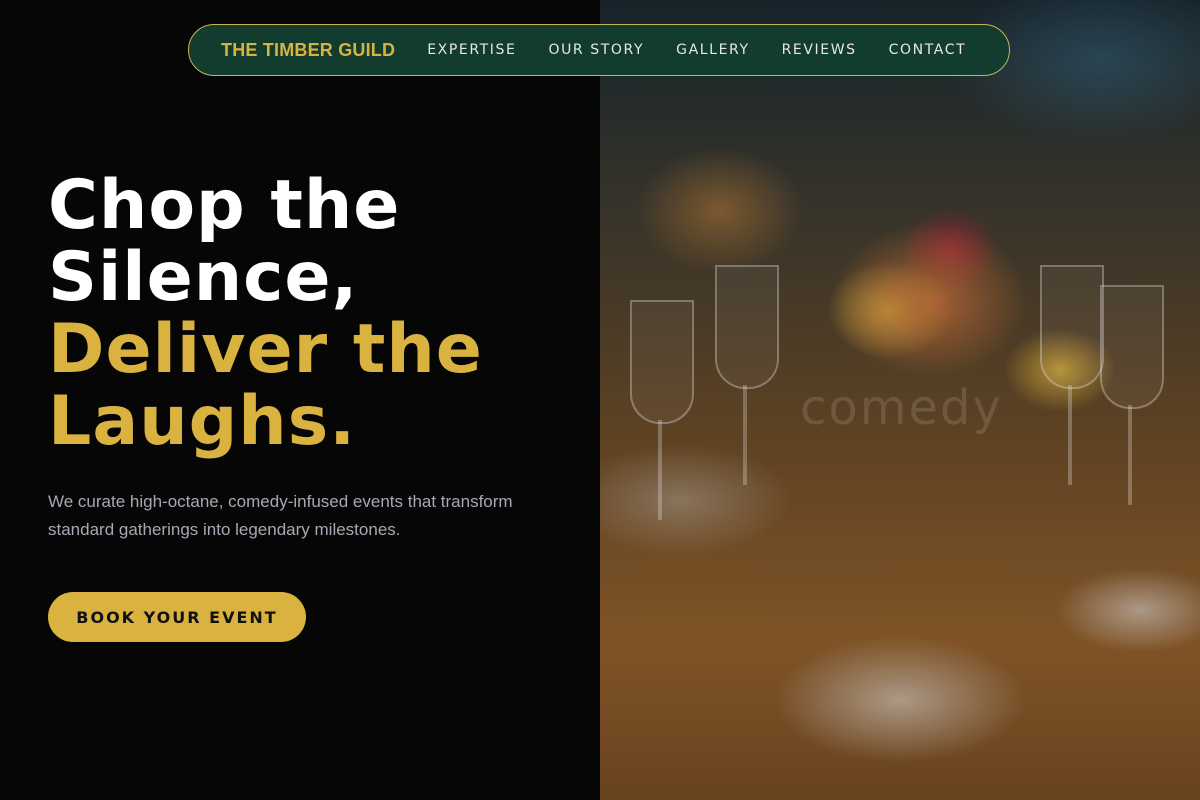  I want to click on nav-link-contact: CONTACT, so click(928, 50).